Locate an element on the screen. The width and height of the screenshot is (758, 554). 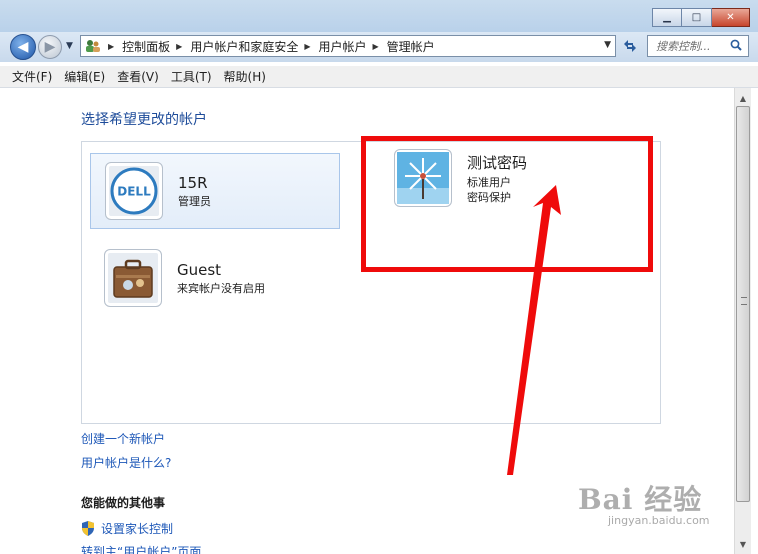
account-tile-guest: Guest 来宾帐户没有启用 is located at coordinates (215, 278).